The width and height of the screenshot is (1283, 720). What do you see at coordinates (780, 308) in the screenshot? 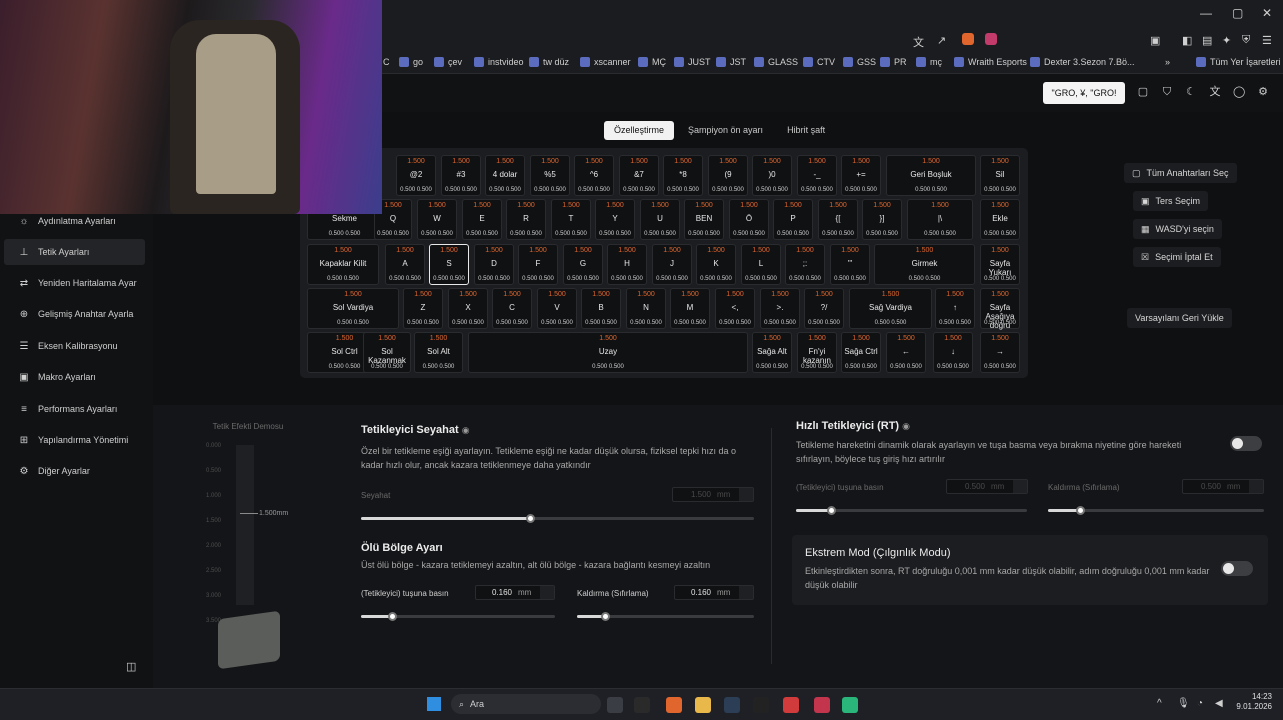
I see `key-3-9: 1.500 >. 0.500 0.500` at bounding box center [780, 308].